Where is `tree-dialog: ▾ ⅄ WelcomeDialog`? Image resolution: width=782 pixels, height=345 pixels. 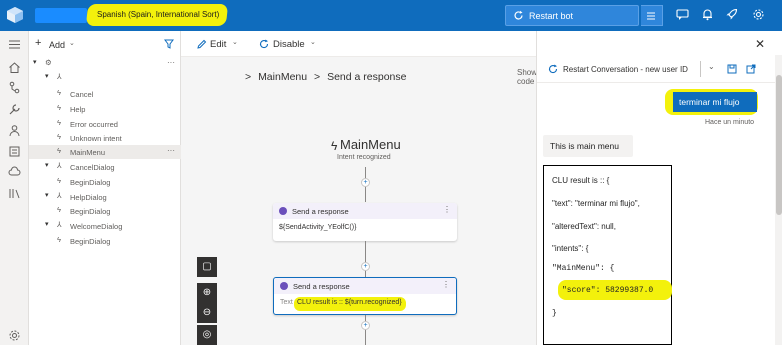
tree-dialog: ▾ ⅄ WelcomeDialog is located at coordinates (105, 226).